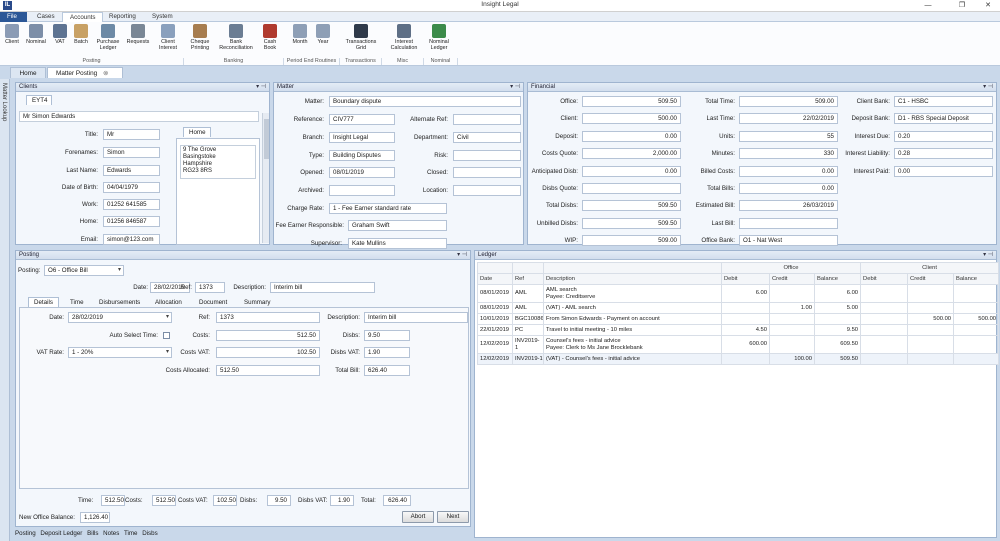 This screenshot has width=1000, height=541. Describe the element at coordinates (397, 225) in the screenshot. I see `fee-earner-field: Graham Swift` at that location.